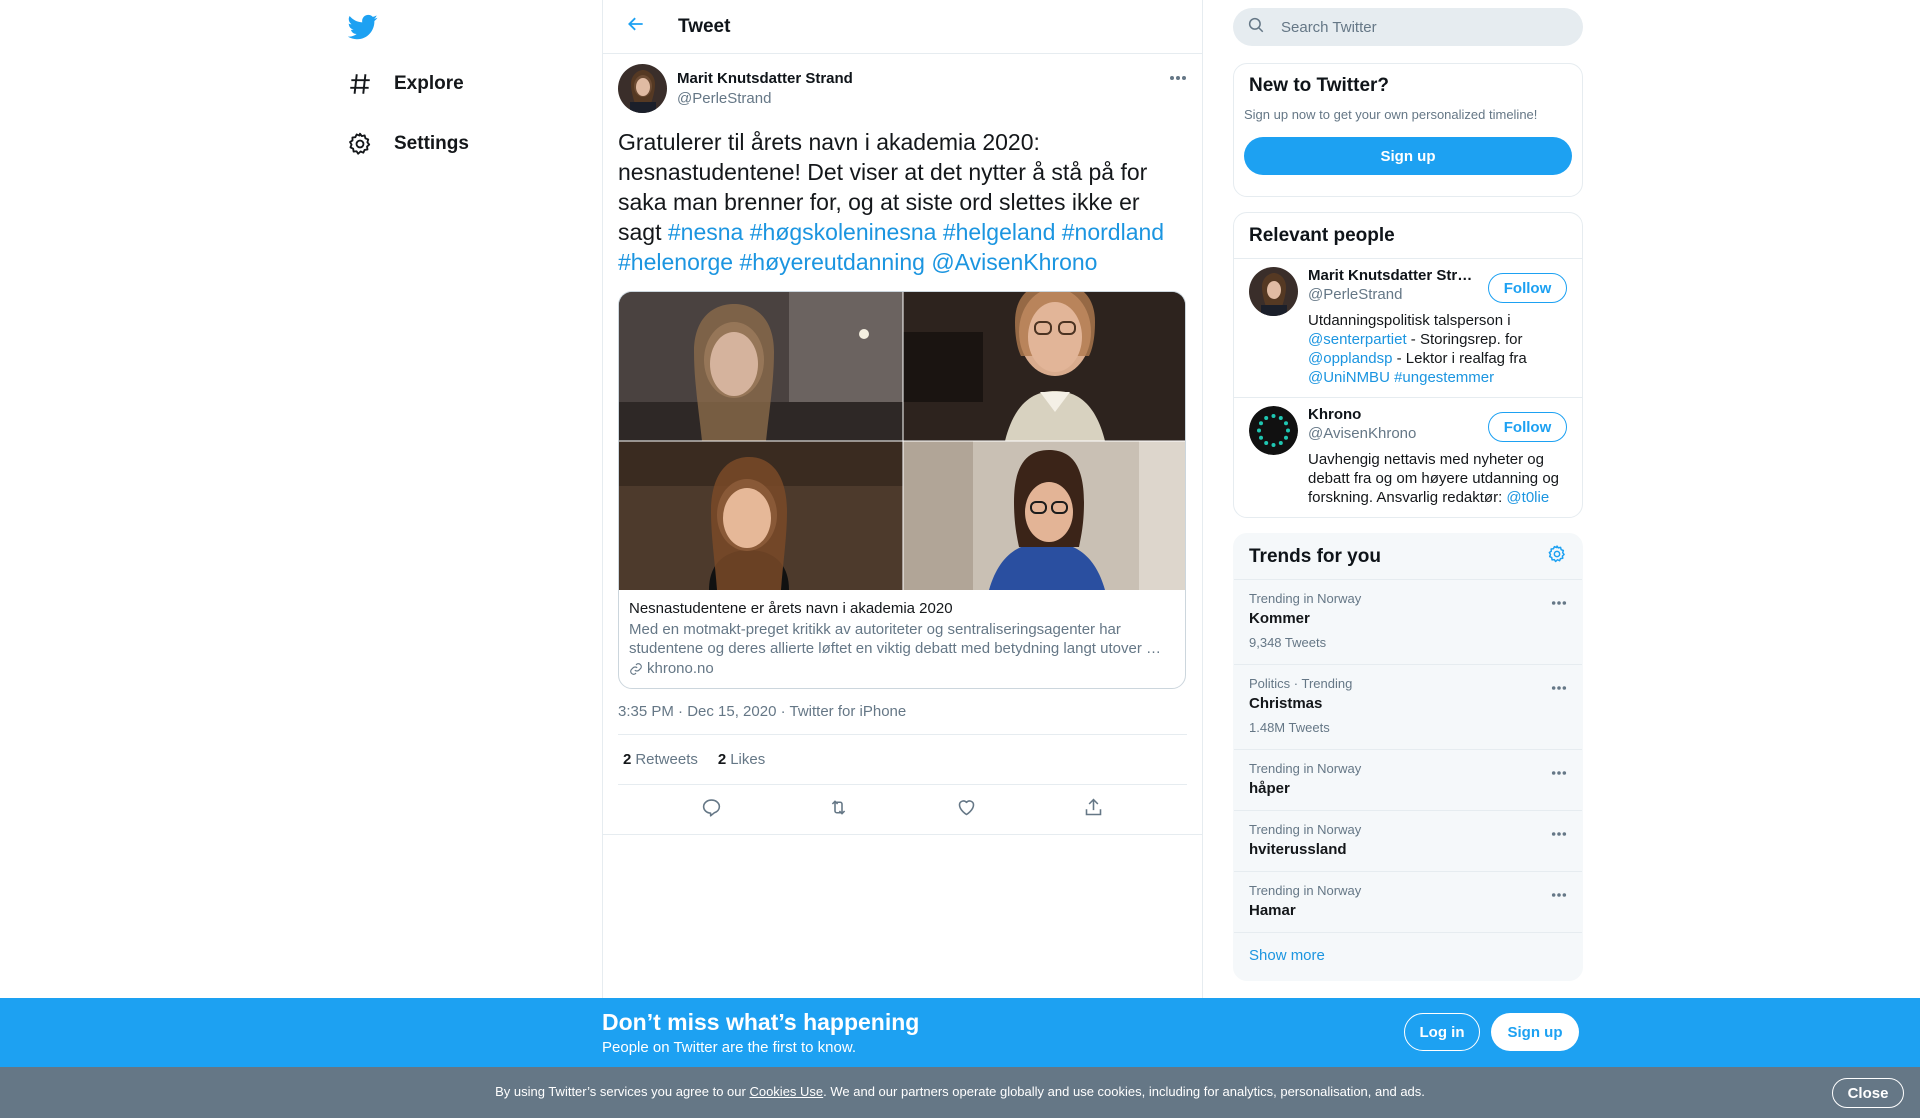 This screenshot has height=1118, width=1920. Describe the element at coordinates (1357, 339) in the screenshot. I see `bio-link: @senterpartiet` at that location.